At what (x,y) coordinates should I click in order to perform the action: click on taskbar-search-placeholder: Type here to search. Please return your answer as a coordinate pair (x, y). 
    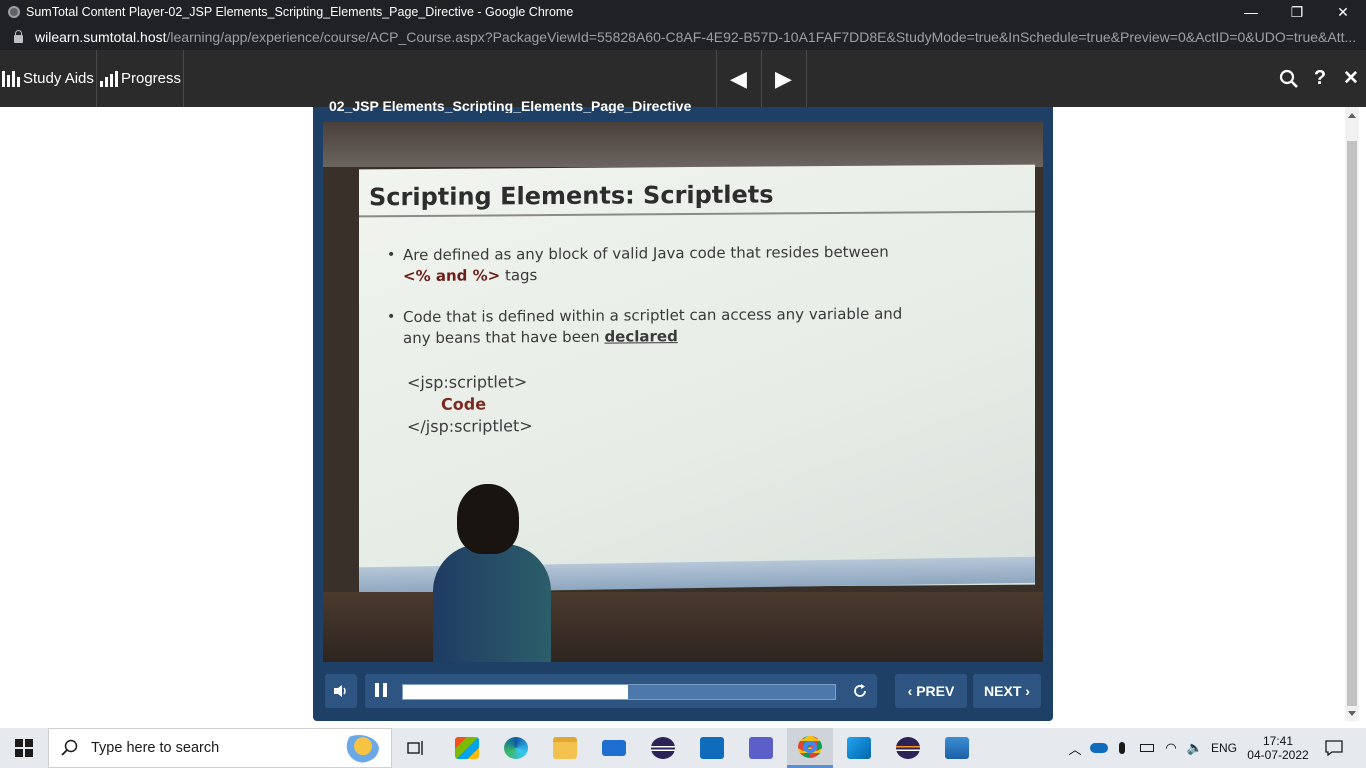
    Looking at the image, I should click on (155, 748).